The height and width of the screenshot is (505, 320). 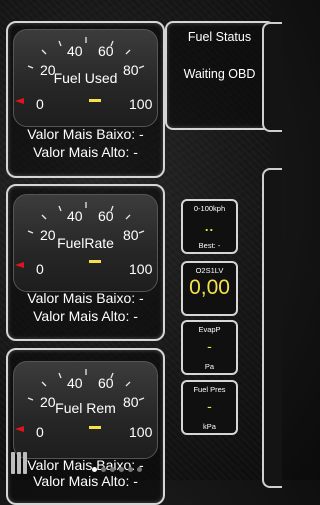 I want to click on small-gauge-fuel-pres: Fuel Pres - kPa, so click(x=209, y=407).